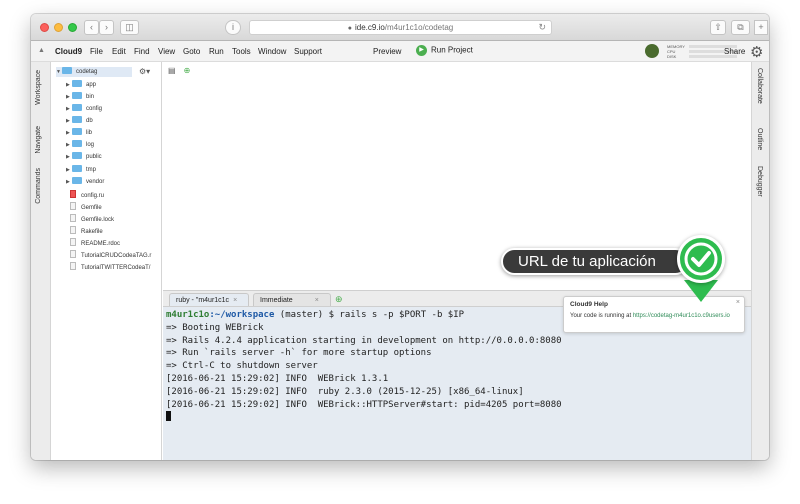 The image size is (800, 504). What do you see at coordinates (369, 27) in the screenshot?
I see `url-host: ide.c9.io` at bounding box center [369, 27].